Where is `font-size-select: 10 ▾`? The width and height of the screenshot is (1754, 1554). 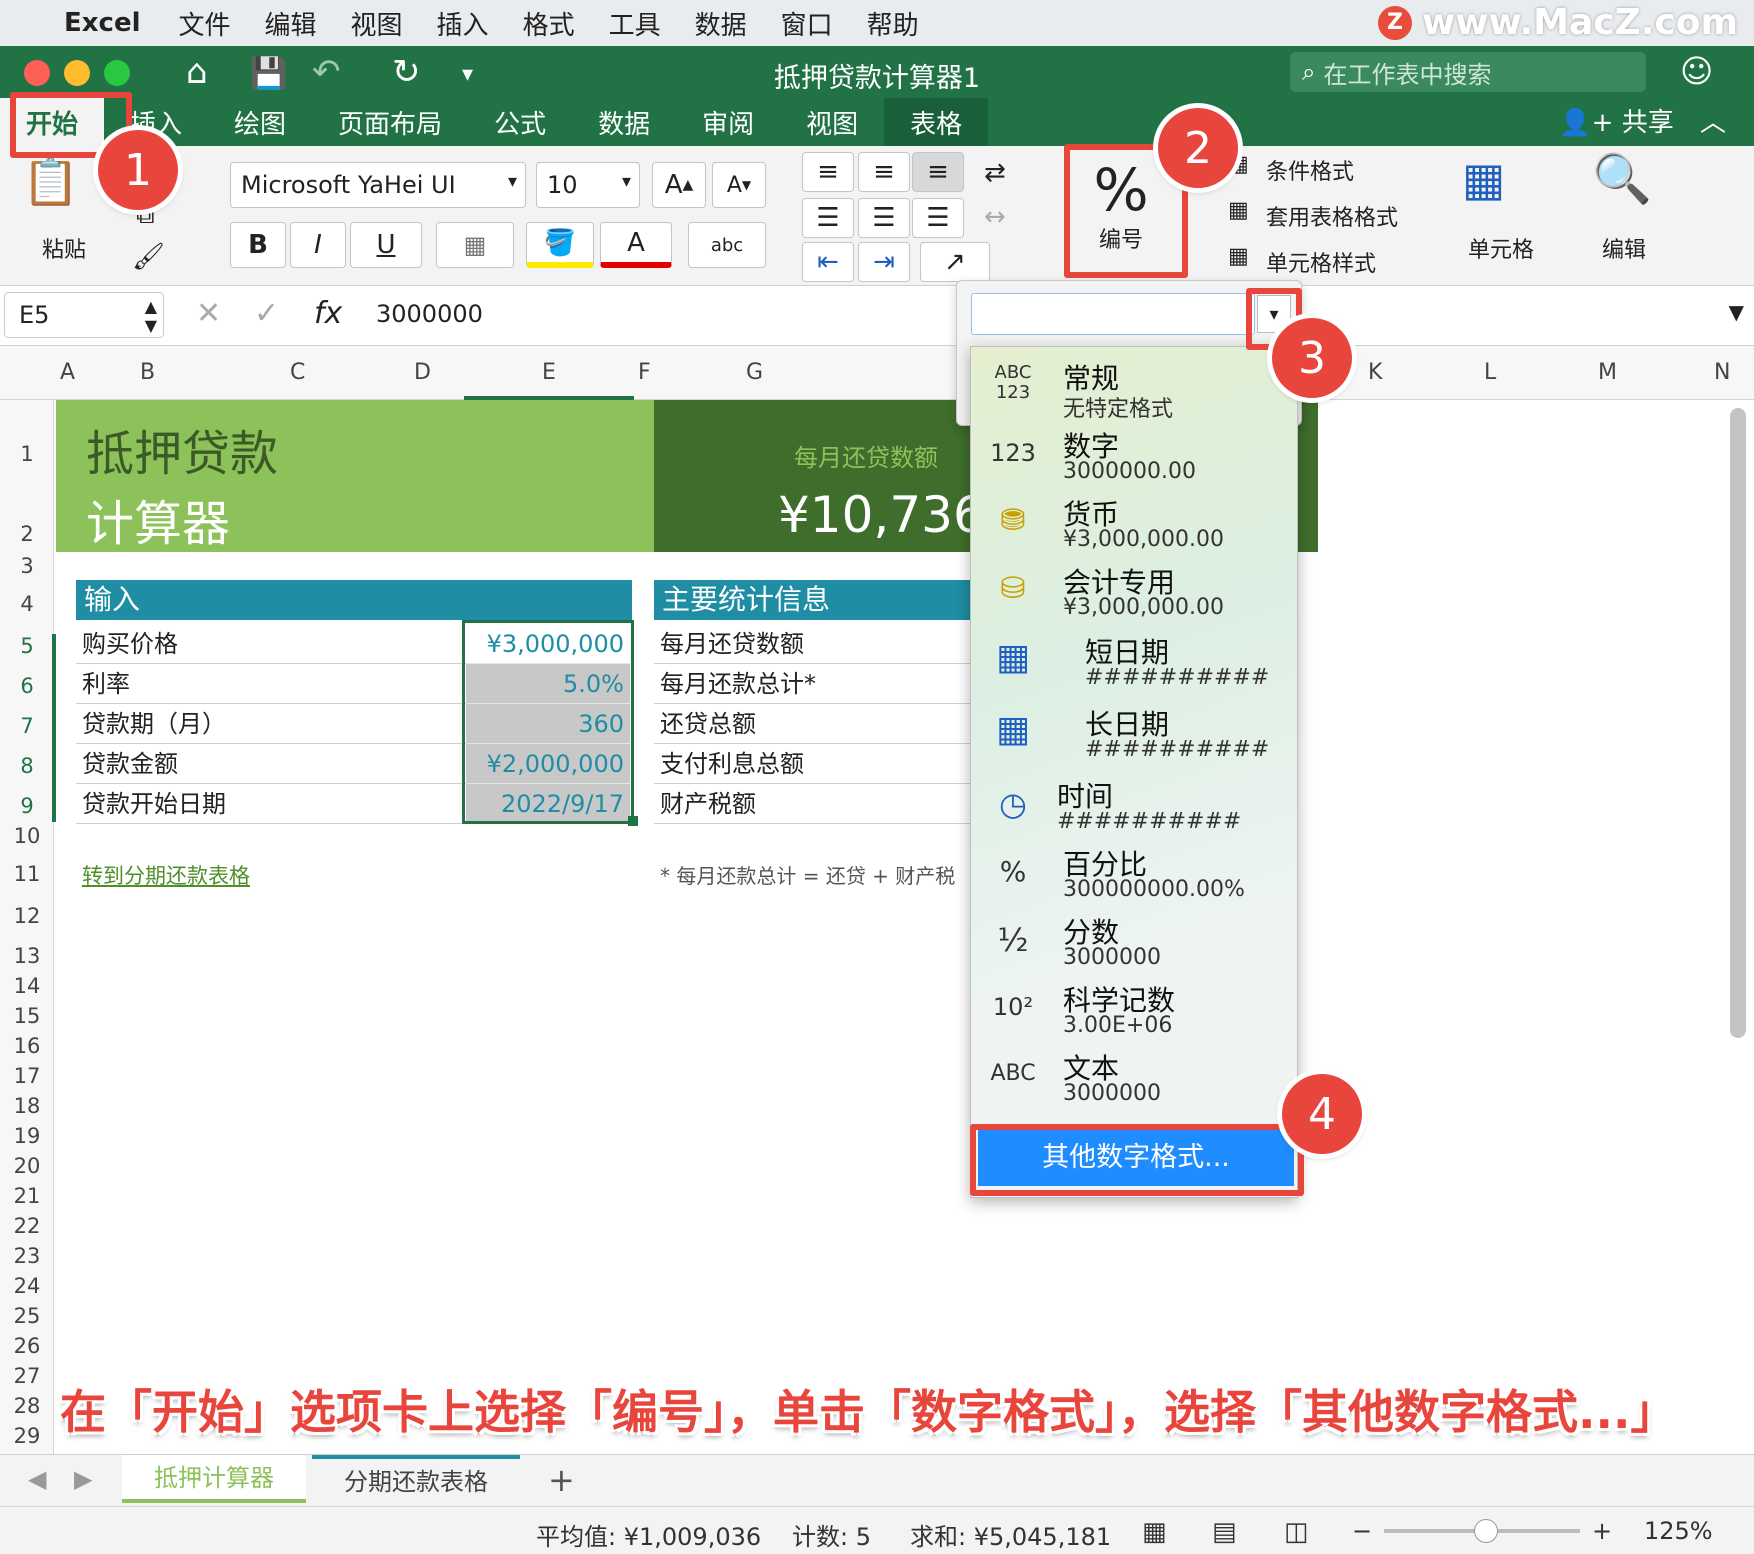
font-size-select: 10 ▾ is located at coordinates (588, 185).